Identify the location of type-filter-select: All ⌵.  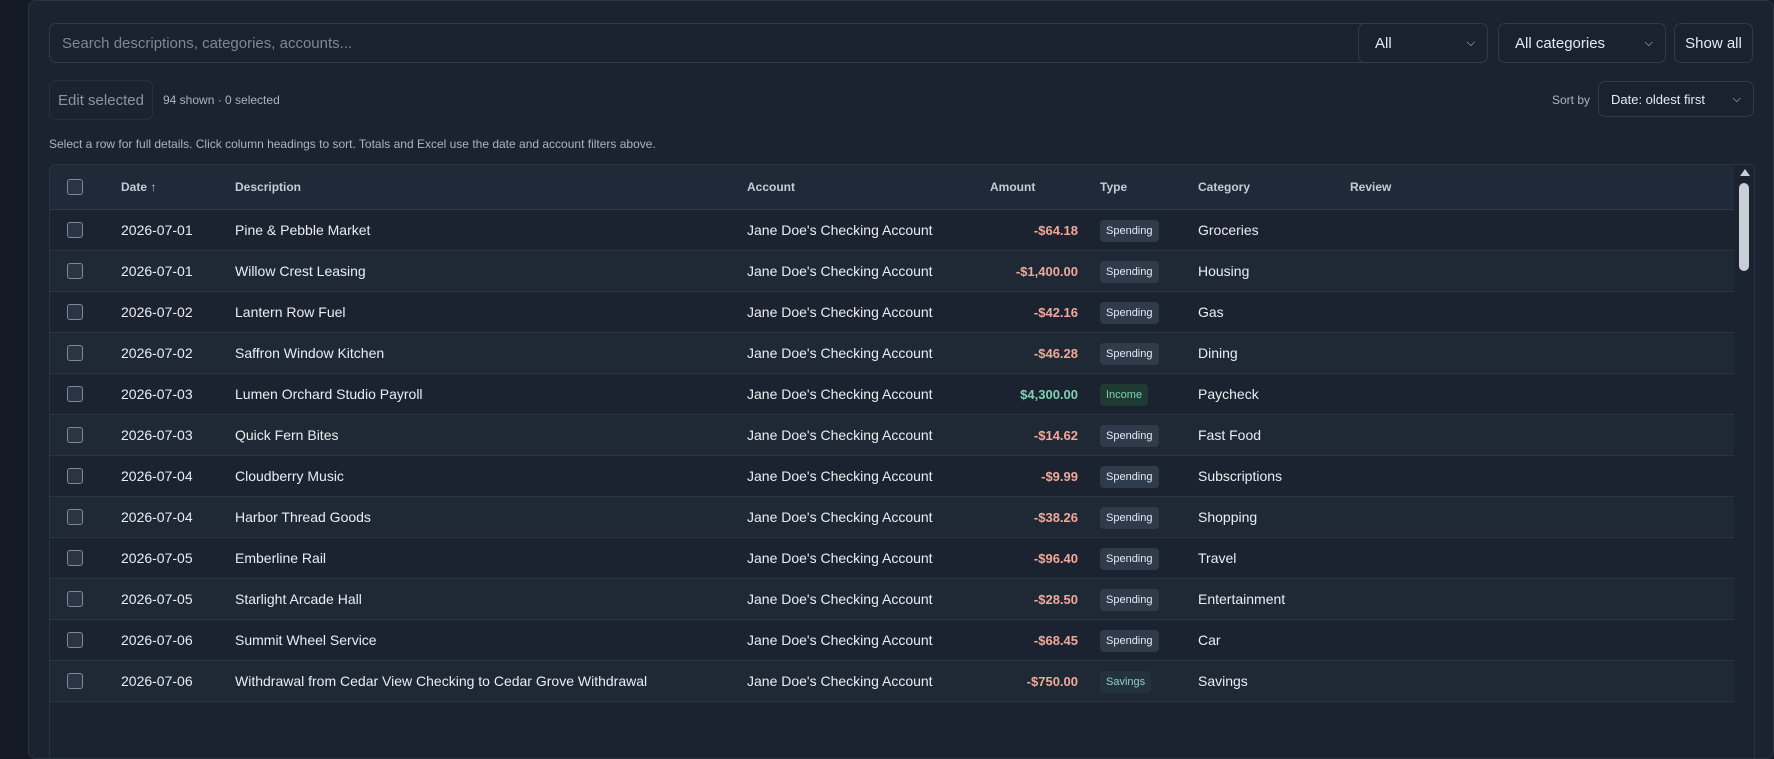
(1423, 43).